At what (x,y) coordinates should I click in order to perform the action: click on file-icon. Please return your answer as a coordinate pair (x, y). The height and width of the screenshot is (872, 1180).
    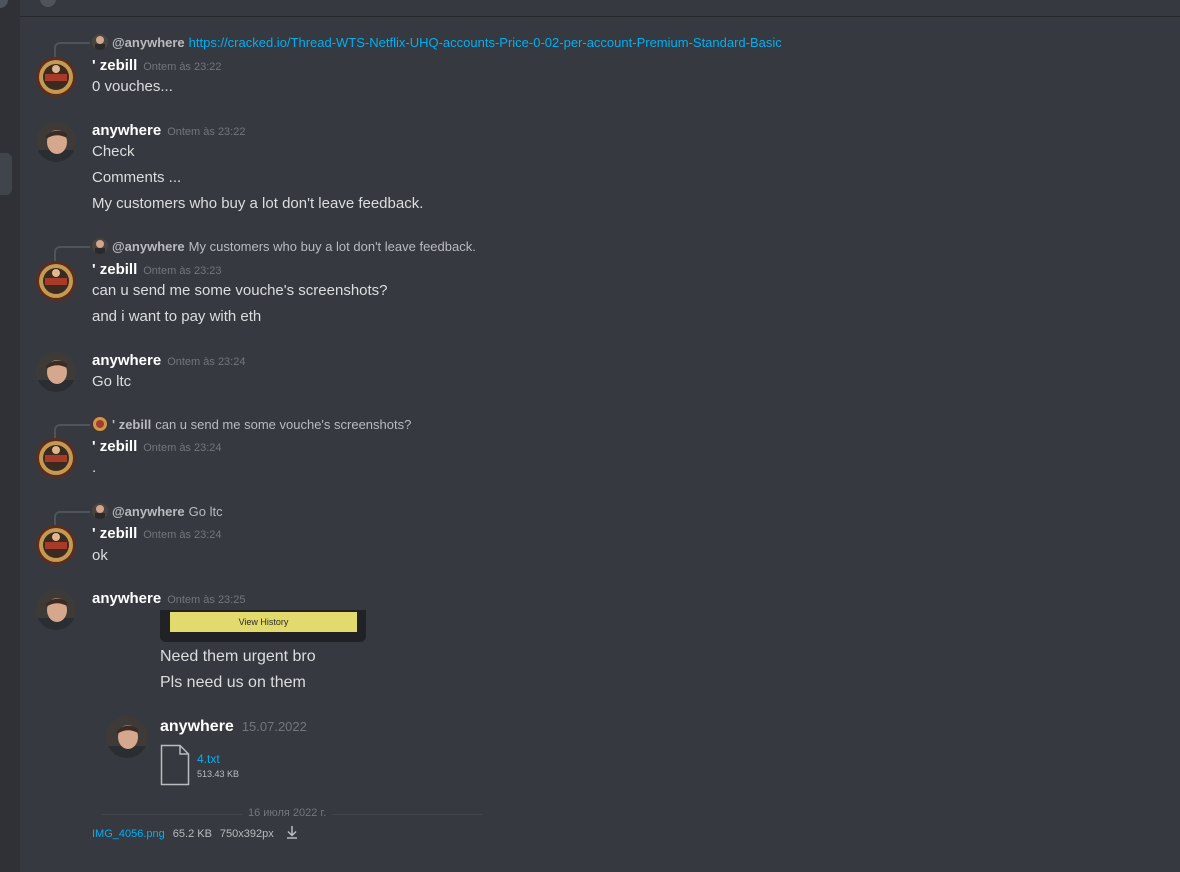
    Looking at the image, I should click on (175, 765).